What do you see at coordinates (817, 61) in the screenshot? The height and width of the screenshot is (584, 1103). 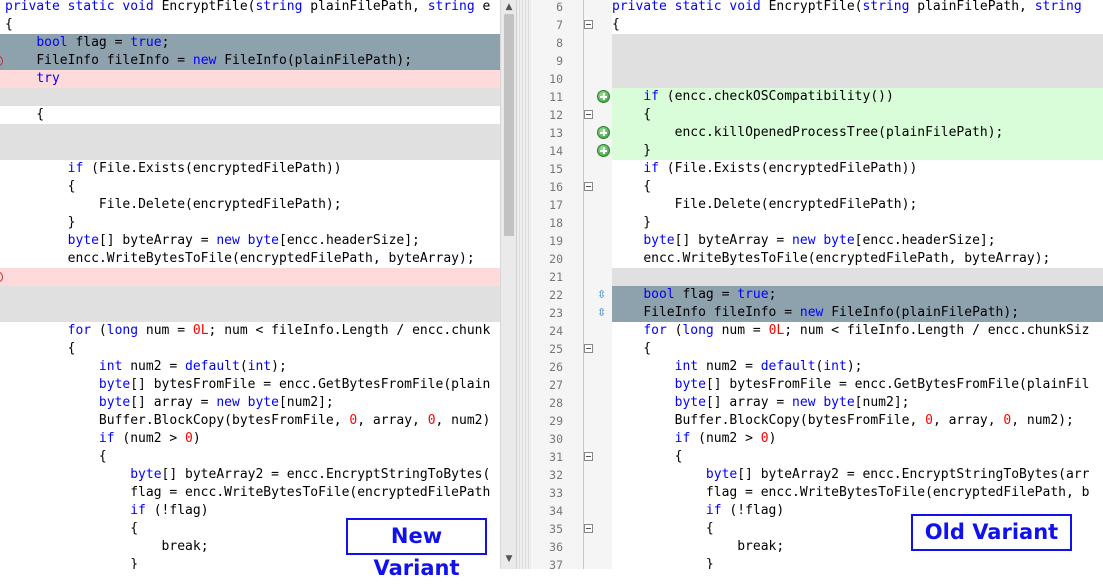 I see `code-line: 9` at bounding box center [817, 61].